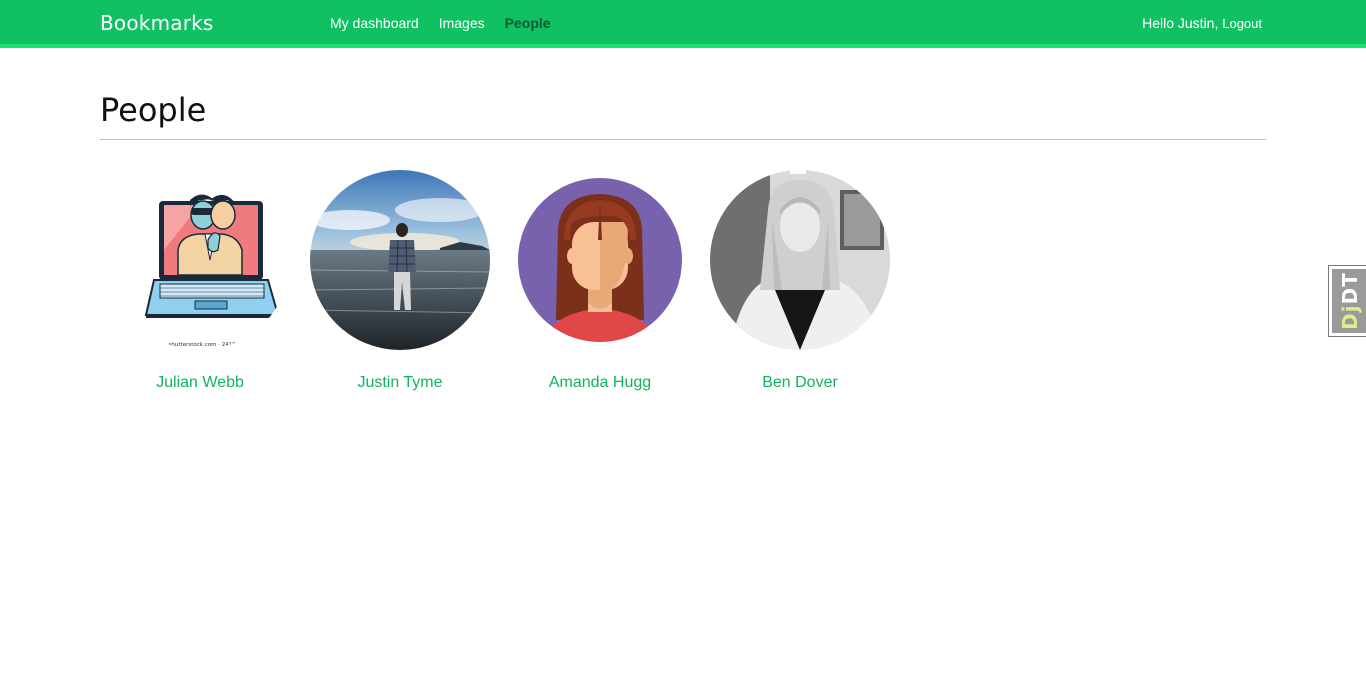  What do you see at coordinates (462, 23) in the screenshot?
I see `nav-images: Images` at bounding box center [462, 23].